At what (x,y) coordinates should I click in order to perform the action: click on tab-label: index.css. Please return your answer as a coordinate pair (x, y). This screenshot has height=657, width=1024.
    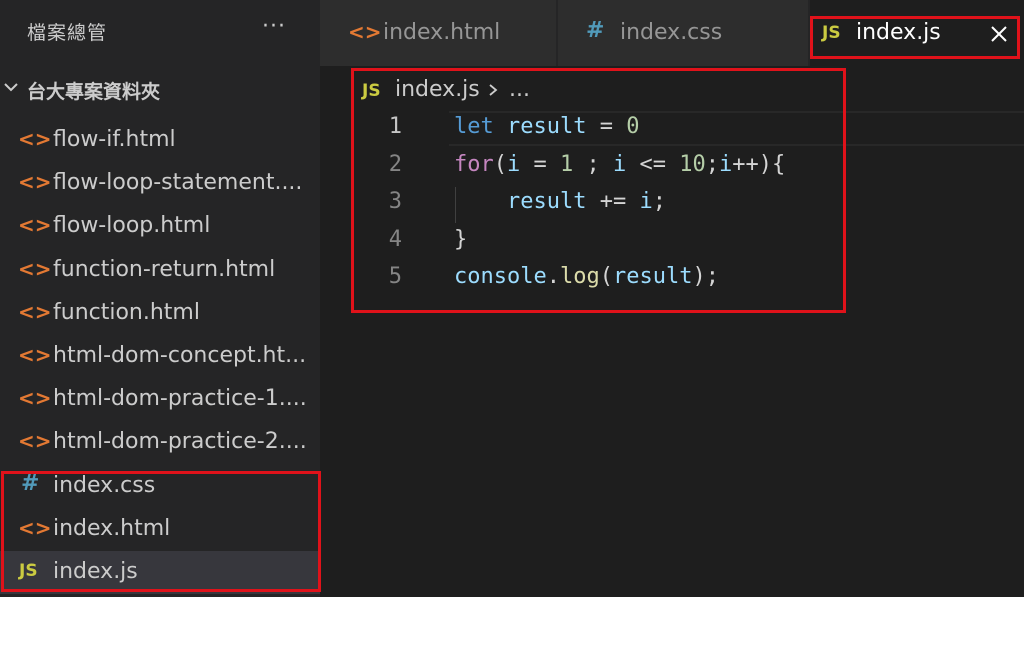
    Looking at the image, I should click on (671, 32).